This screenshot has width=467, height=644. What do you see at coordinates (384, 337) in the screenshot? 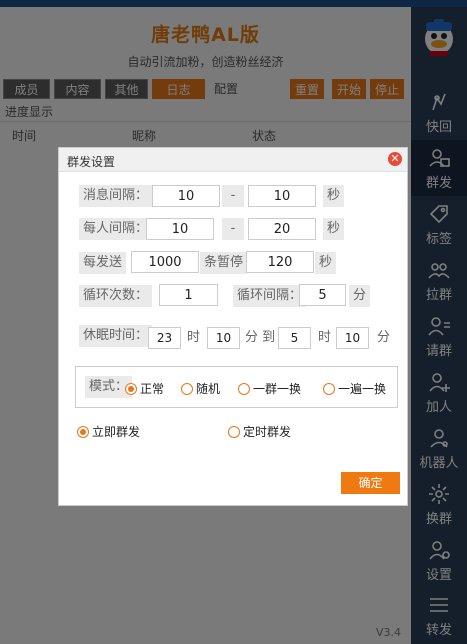
I see `minute-unit: 分` at bounding box center [384, 337].